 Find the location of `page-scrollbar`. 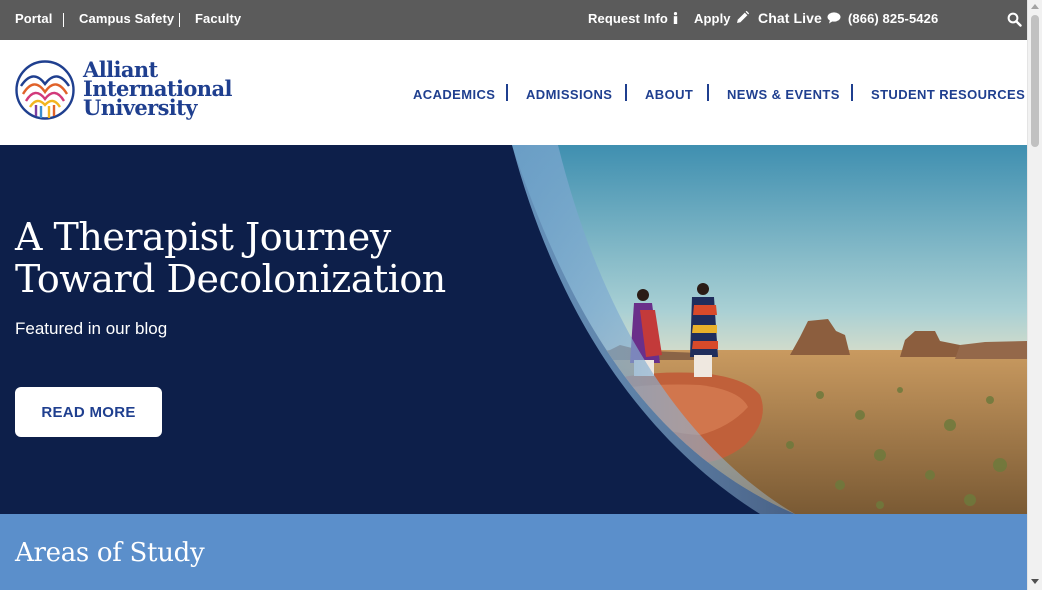

page-scrollbar is located at coordinates (1034, 295).